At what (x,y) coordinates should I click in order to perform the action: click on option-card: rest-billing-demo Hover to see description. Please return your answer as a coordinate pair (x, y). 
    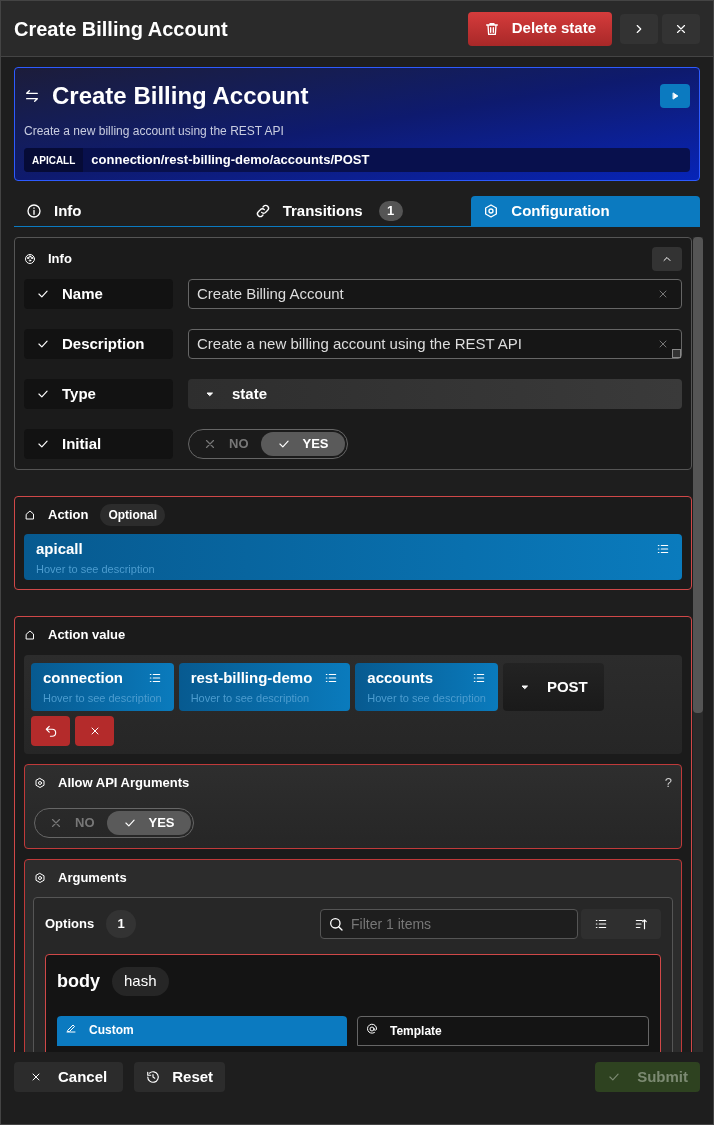
    Looking at the image, I should click on (264, 687).